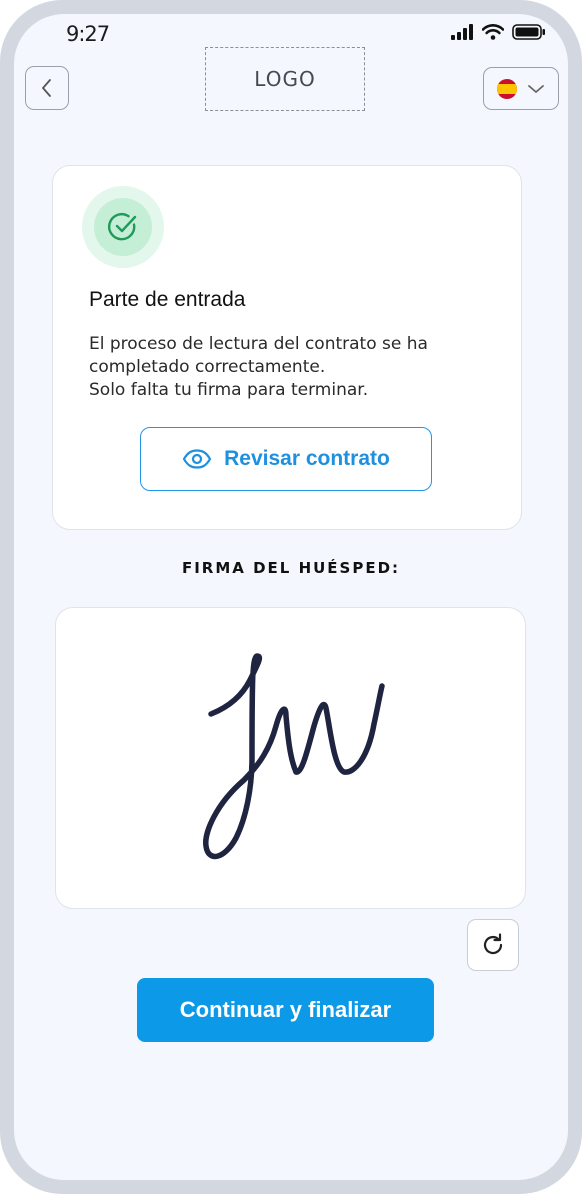 This screenshot has height=1194, width=582. What do you see at coordinates (88, 34) in the screenshot?
I see `status-time: 9:27` at bounding box center [88, 34].